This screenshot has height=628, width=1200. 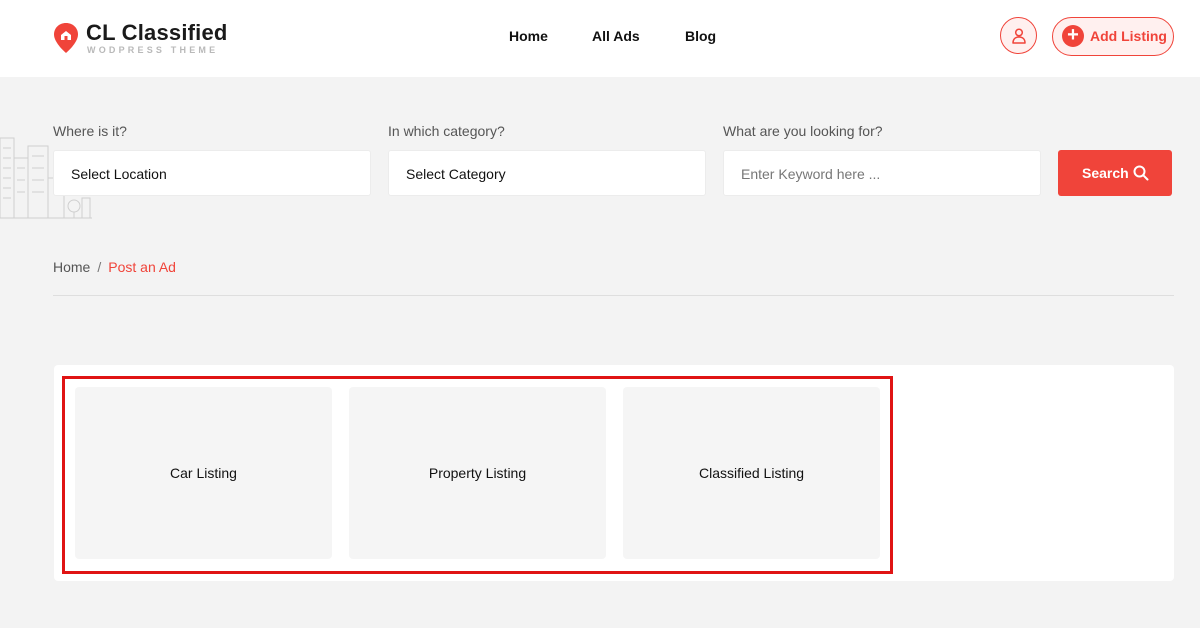 I want to click on location-pin-icon, so click(x=66, y=38).